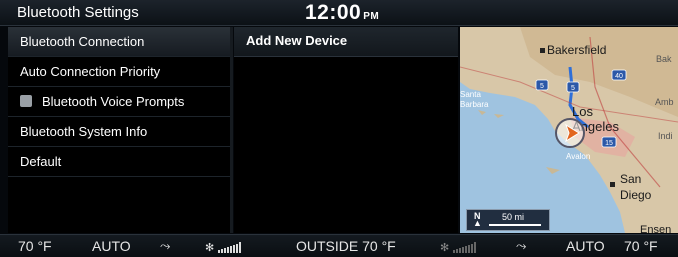  I want to click on menu-item-bluetooth-voice-prompts: Bluetooth Voice Prompts, so click(119, 102).